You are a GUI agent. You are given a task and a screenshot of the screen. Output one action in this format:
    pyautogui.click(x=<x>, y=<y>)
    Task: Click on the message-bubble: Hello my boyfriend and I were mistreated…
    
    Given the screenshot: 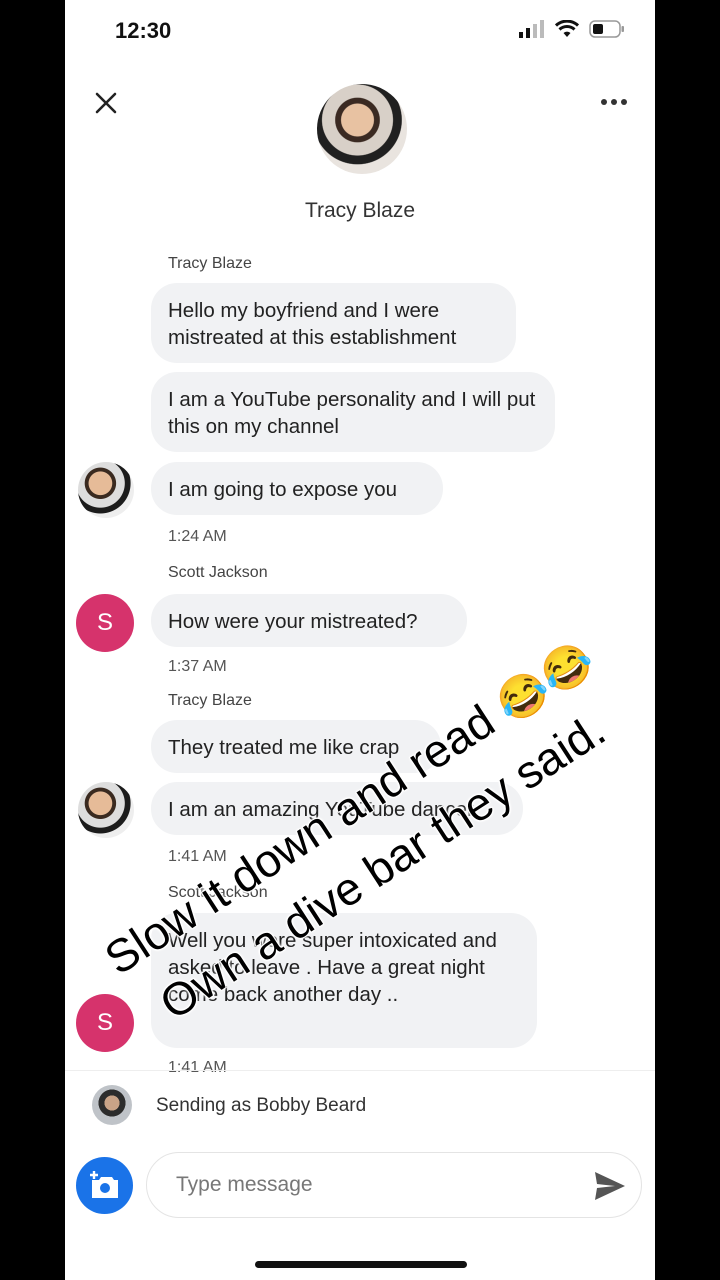 What is the action you would take?
    pyautogui.click(x=333, y=323)
    